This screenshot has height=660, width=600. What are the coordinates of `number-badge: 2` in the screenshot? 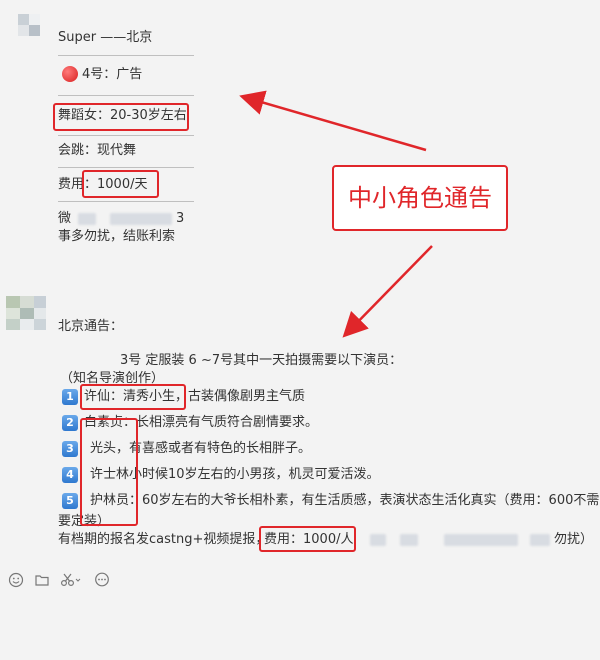 It's located at (70, 423).